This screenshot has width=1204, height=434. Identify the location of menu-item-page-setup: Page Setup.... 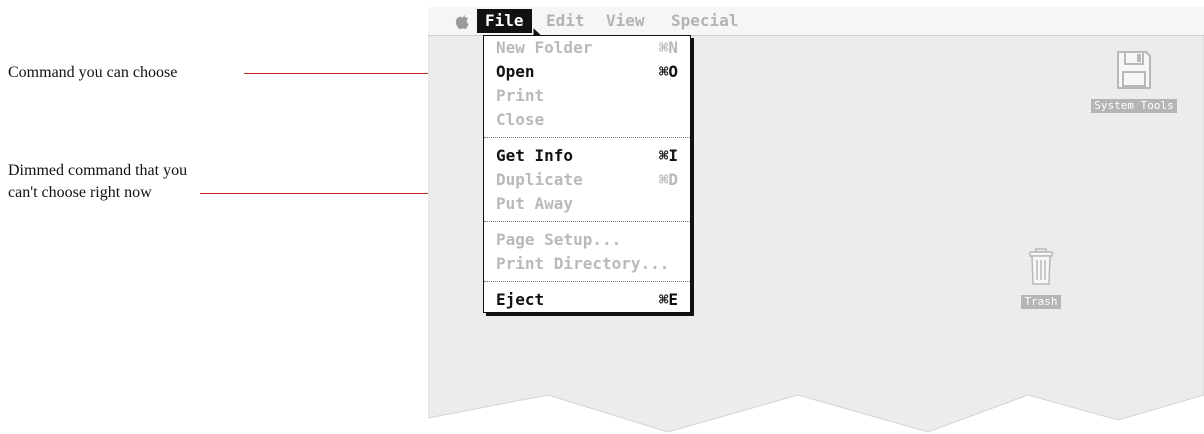
(587, 240).